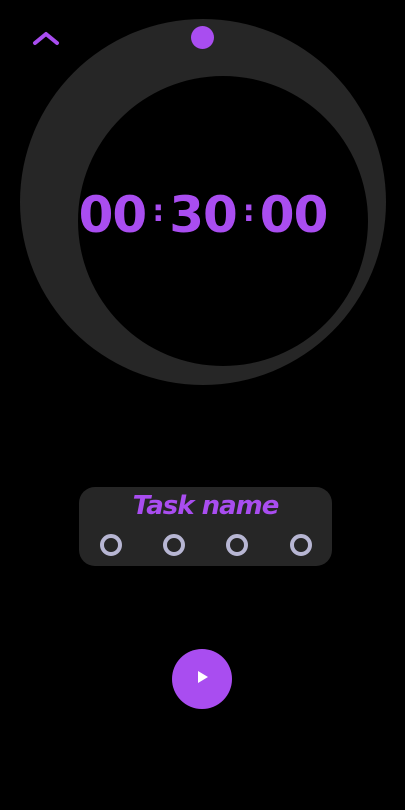  Describe the element at coordinates (113, 215) in the screenshot. I see `timer-hours: 00` at that location.